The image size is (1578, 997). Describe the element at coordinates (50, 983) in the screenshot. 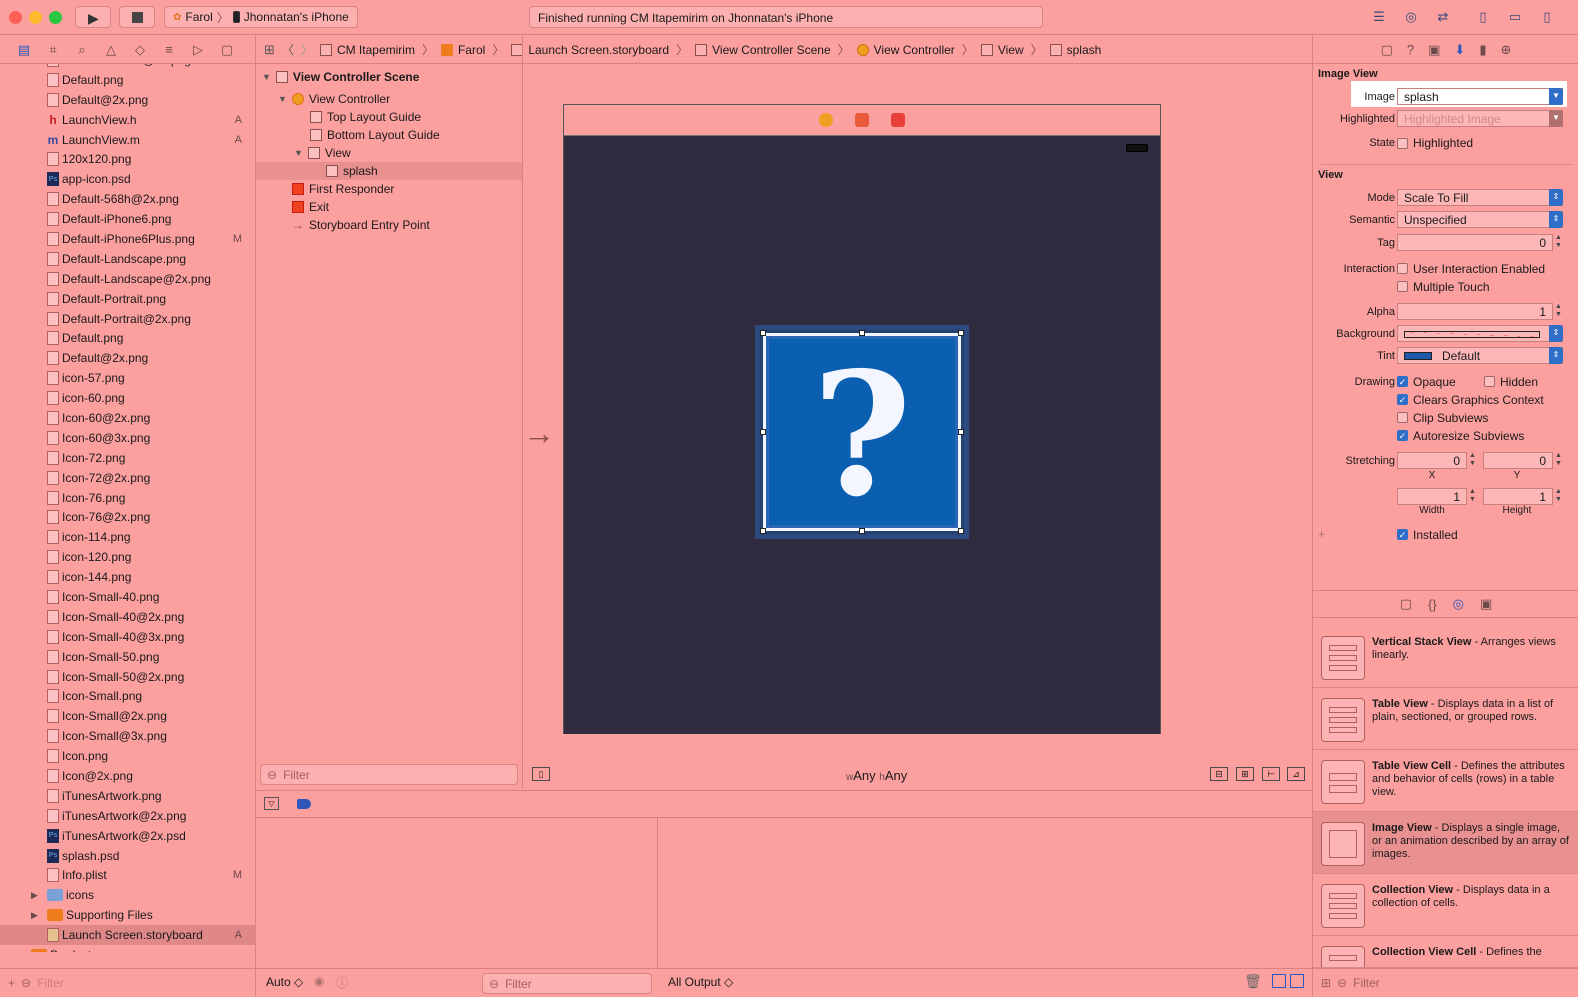

I see `navigator-filter-input: Filter` at that location.